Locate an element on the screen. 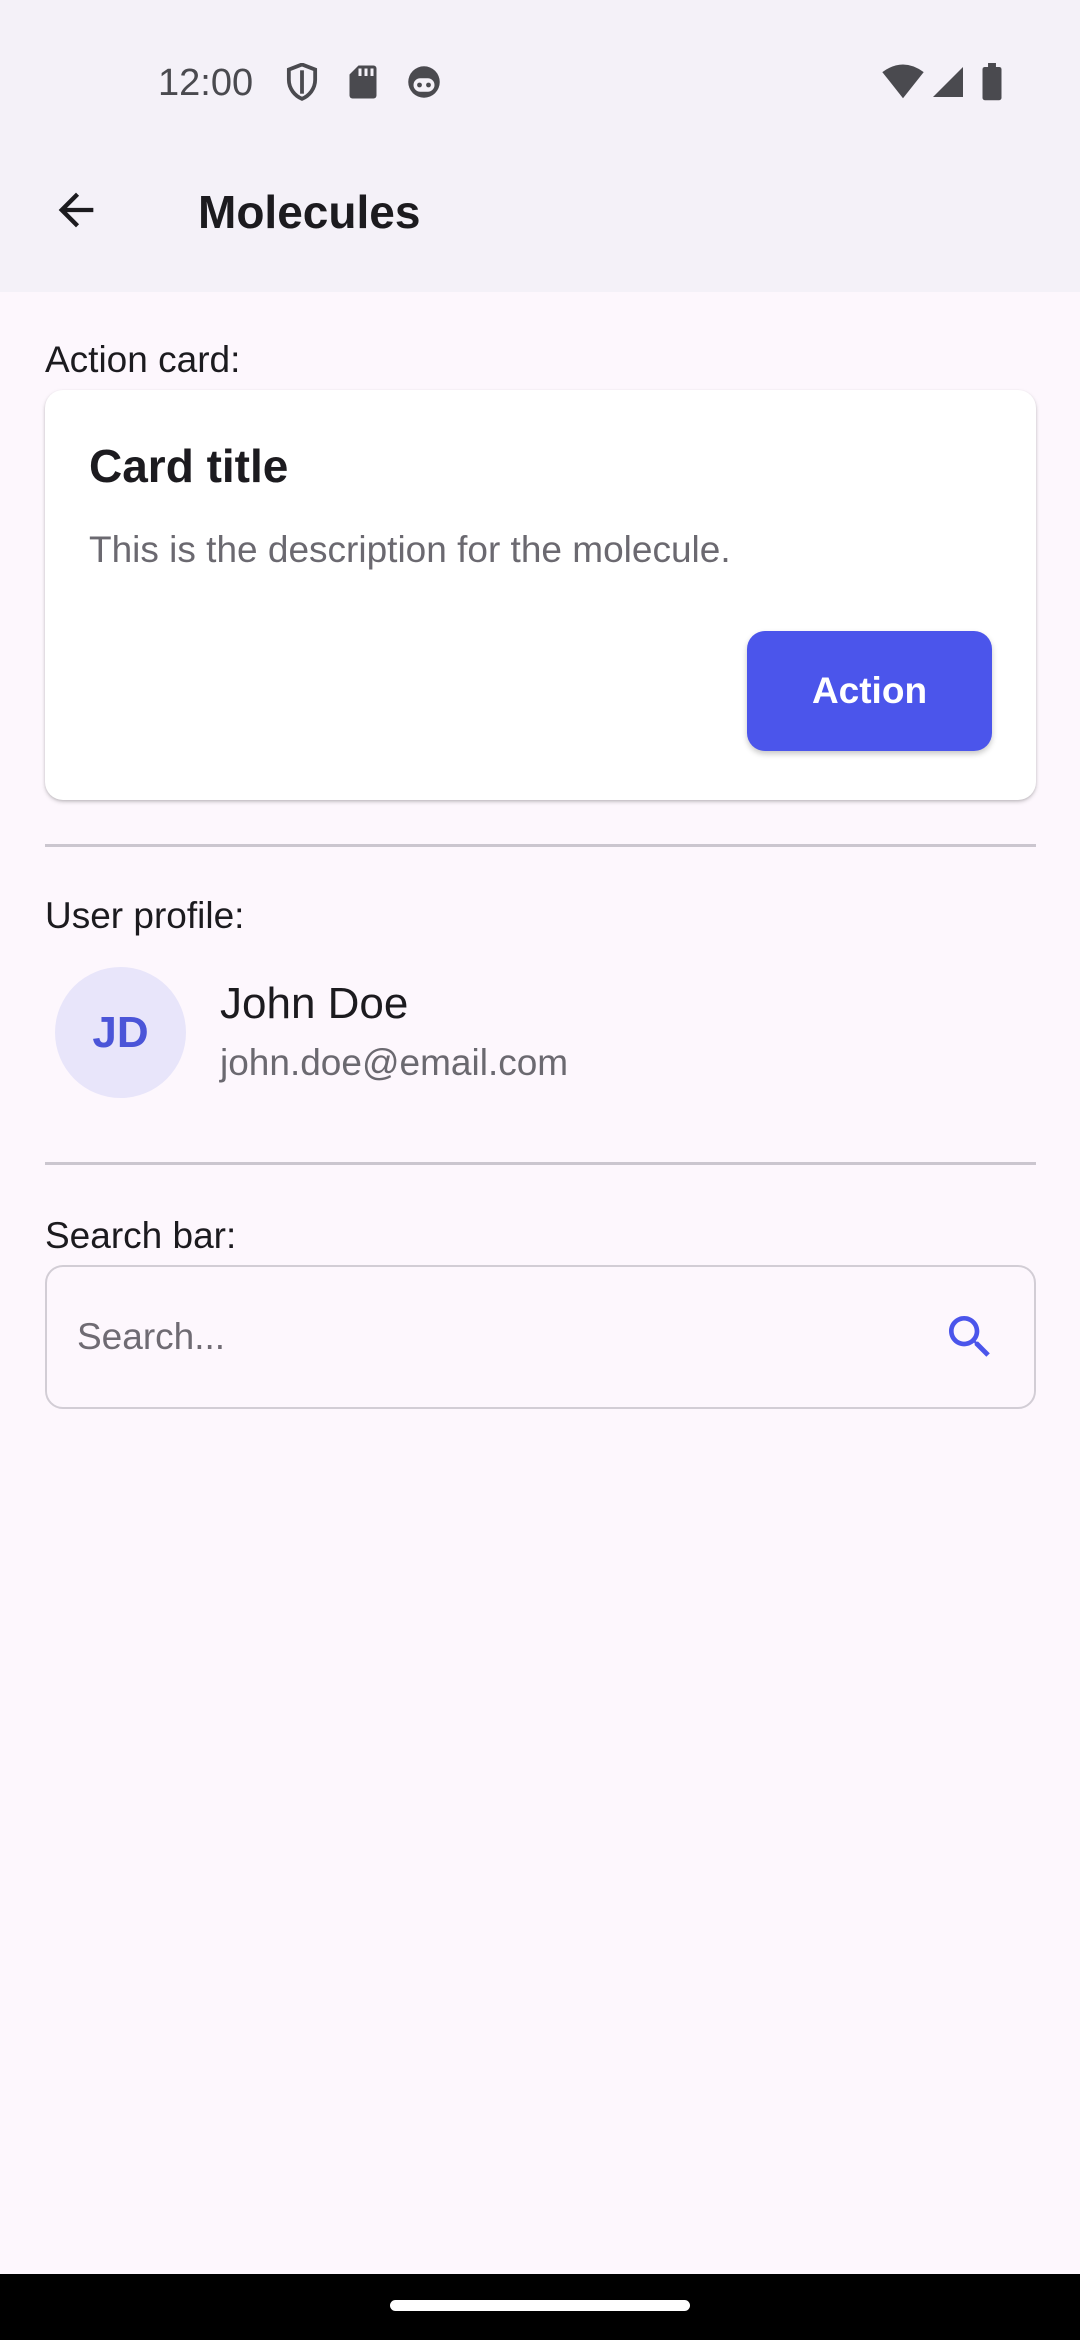  user-profile-section-label: User profile: is located at coordinates (145, 915).